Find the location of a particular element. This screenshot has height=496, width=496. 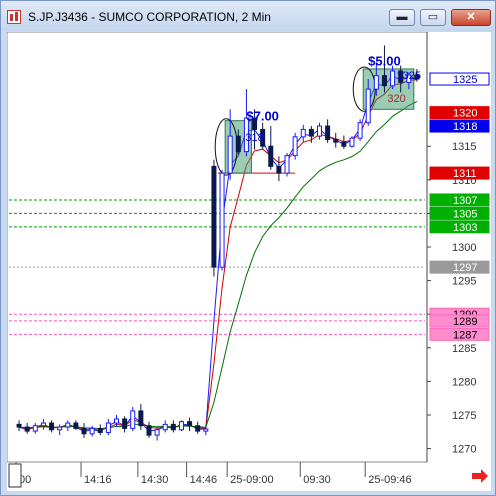

y-tick-label: 1280 is located at coordinates (464, 382).